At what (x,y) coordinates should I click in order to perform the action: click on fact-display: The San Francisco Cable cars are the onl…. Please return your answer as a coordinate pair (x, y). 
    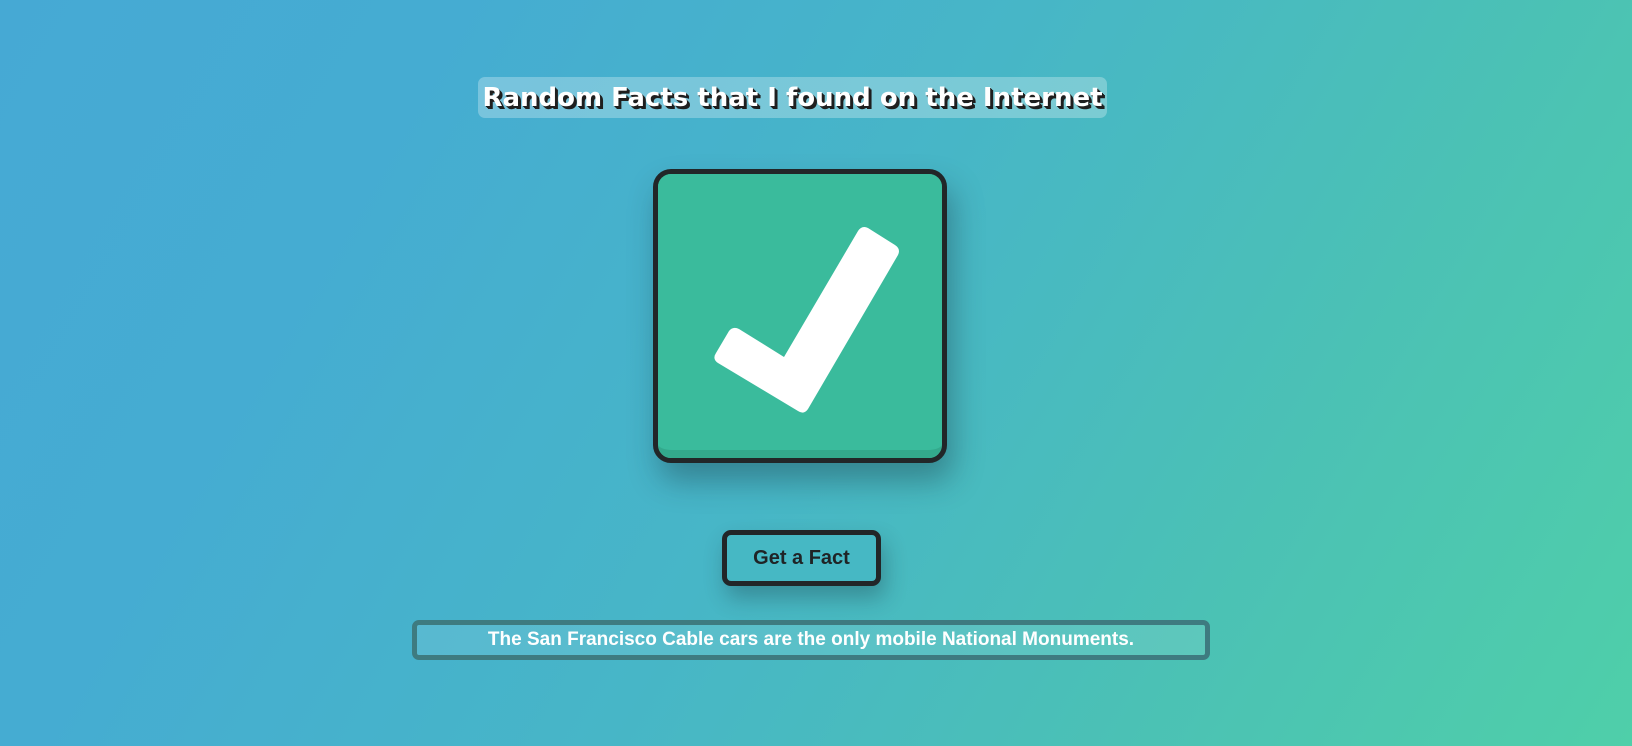
    Looking at the image, I should click on (811, 640).